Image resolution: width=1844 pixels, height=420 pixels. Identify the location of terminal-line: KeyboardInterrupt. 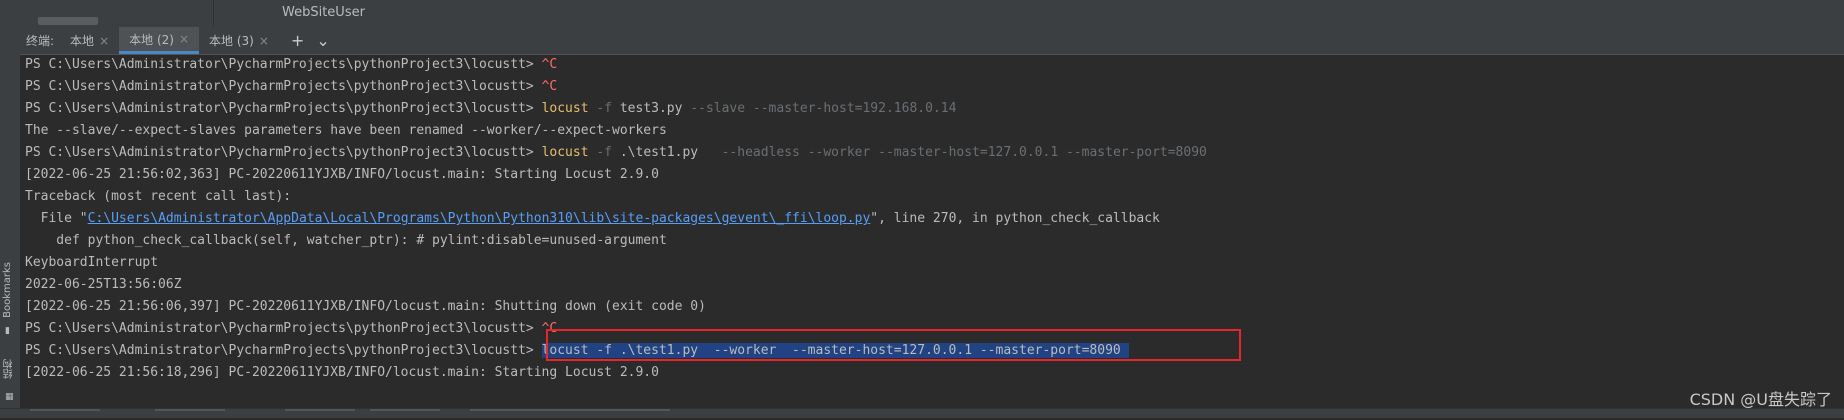
(92, 262).